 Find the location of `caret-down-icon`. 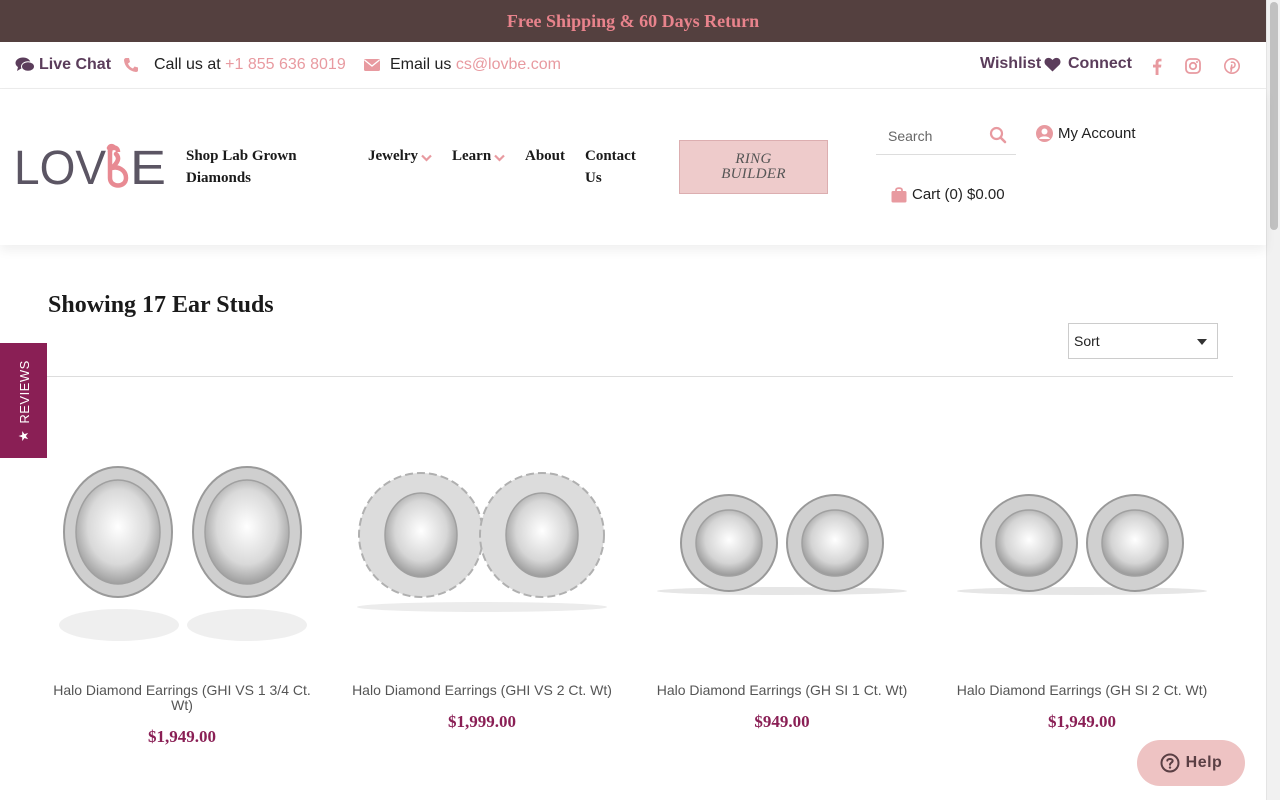

caret-down-icon is located at coordinates (1202, 342).